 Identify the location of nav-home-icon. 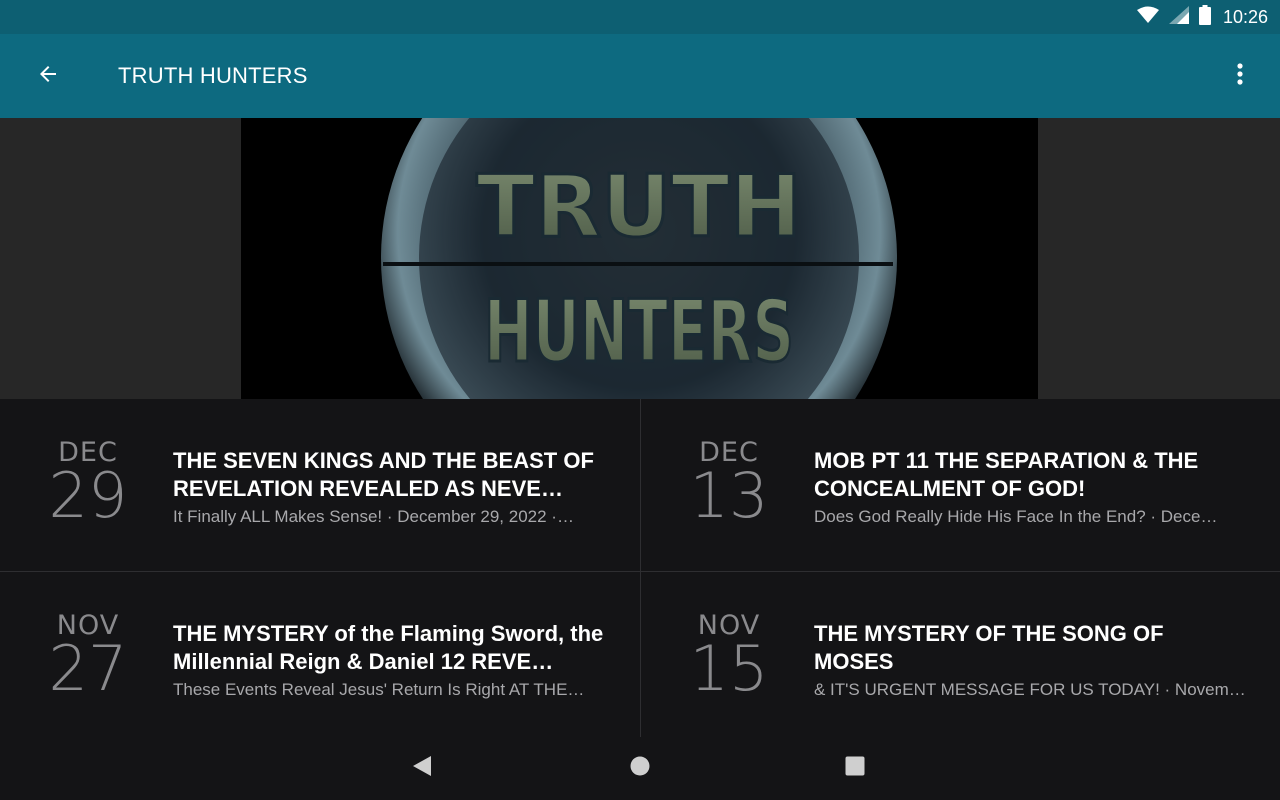
(640, 768).